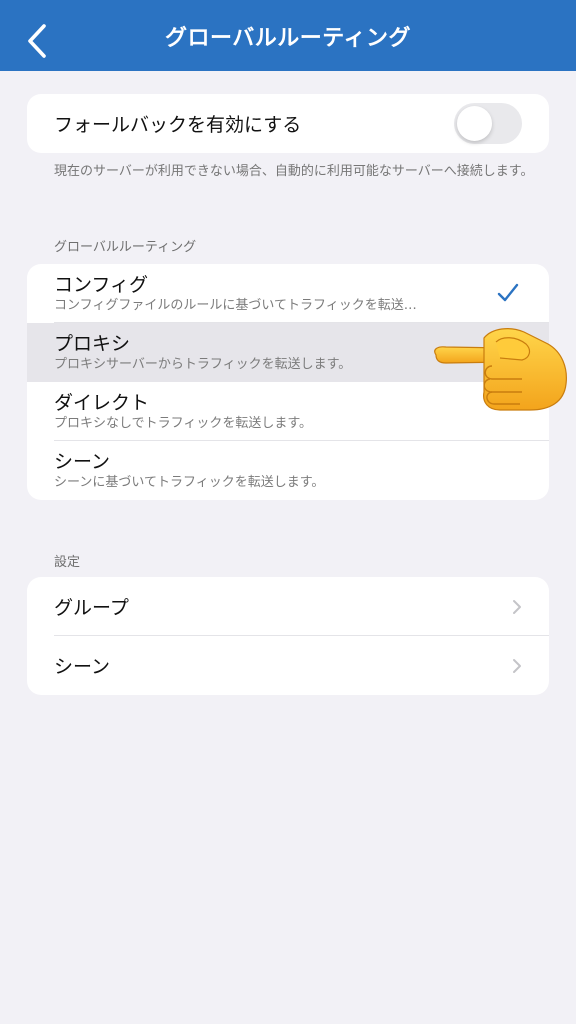 Image resolution: width=576 pixels, height=1024 pixels. Describe the element at coordinates (91, 608) in the screenshot. I see `settings-item-label: グループ` at that location.